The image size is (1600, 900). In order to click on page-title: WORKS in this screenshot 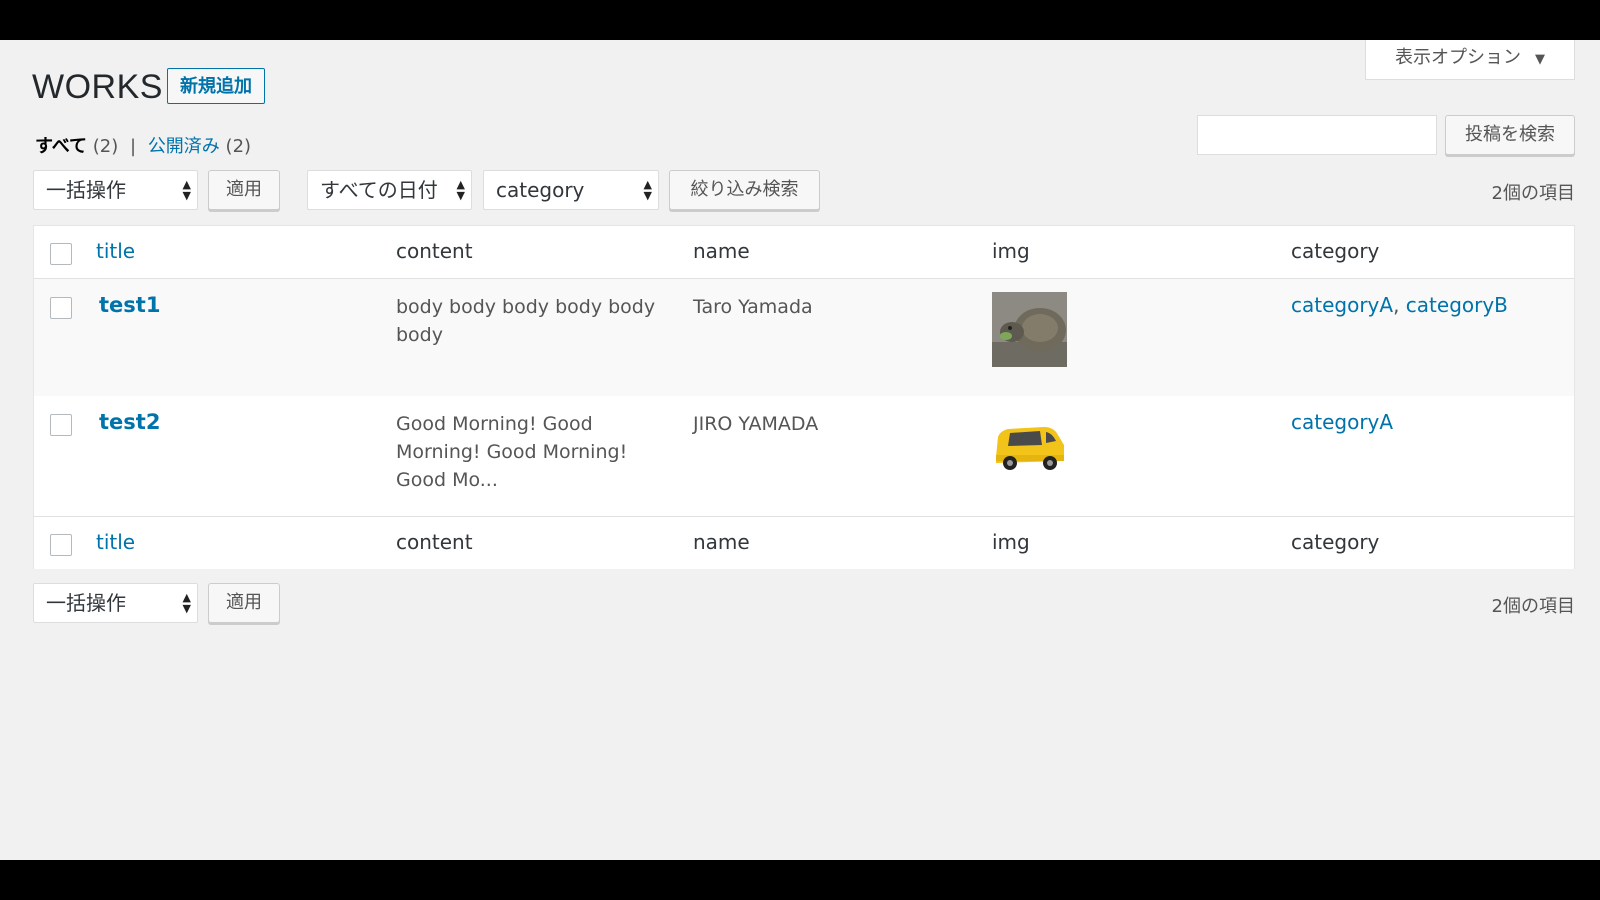, I will do `click(97, 87)`.